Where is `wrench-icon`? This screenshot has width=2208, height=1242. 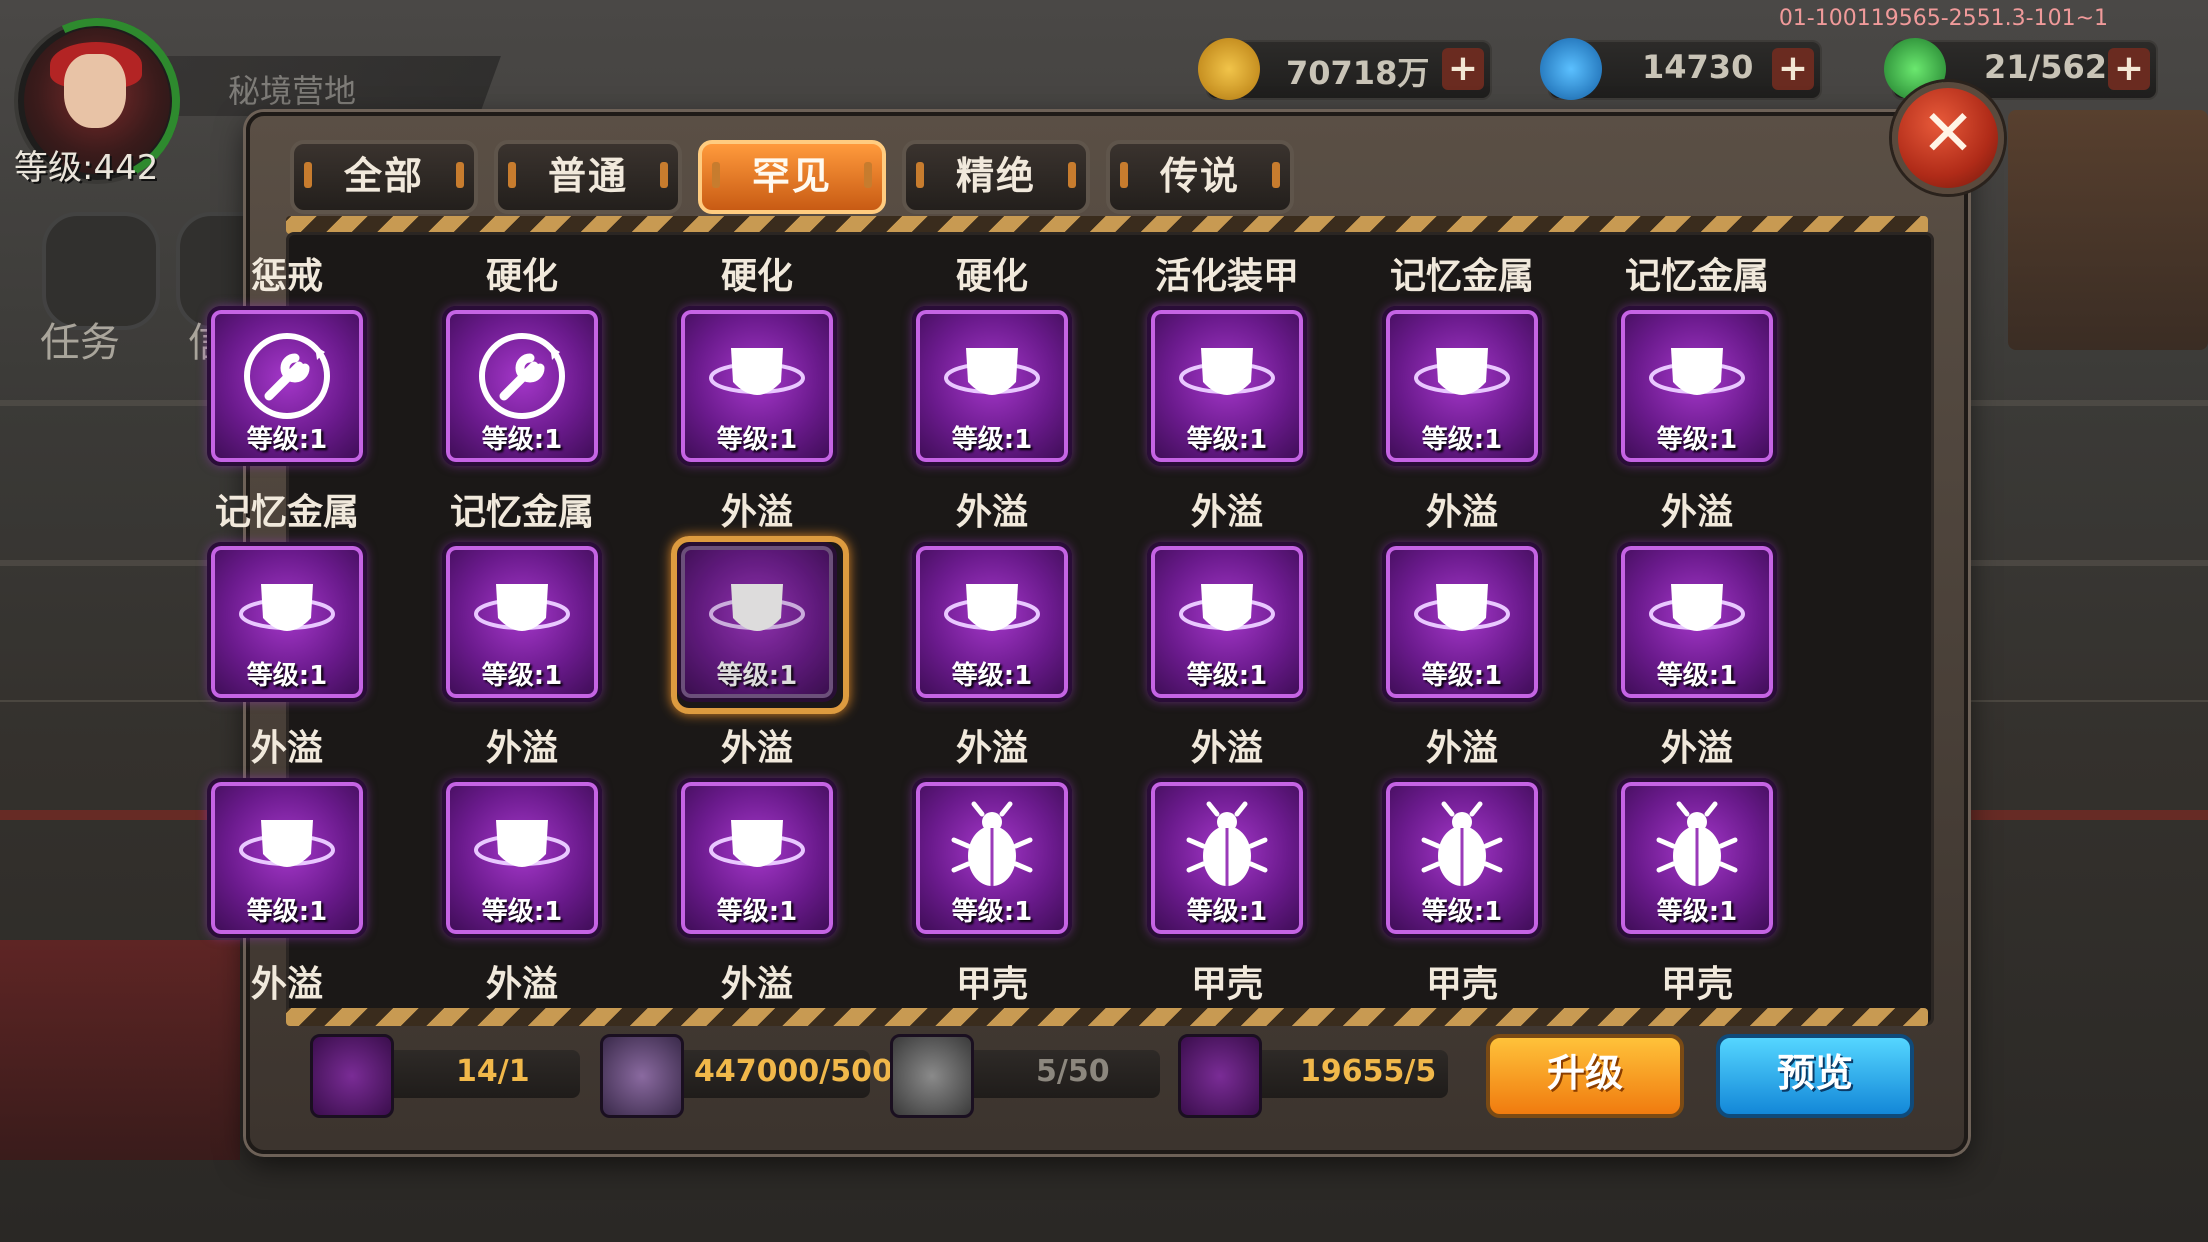
wrench-icon is located at coordinates (522, 376).